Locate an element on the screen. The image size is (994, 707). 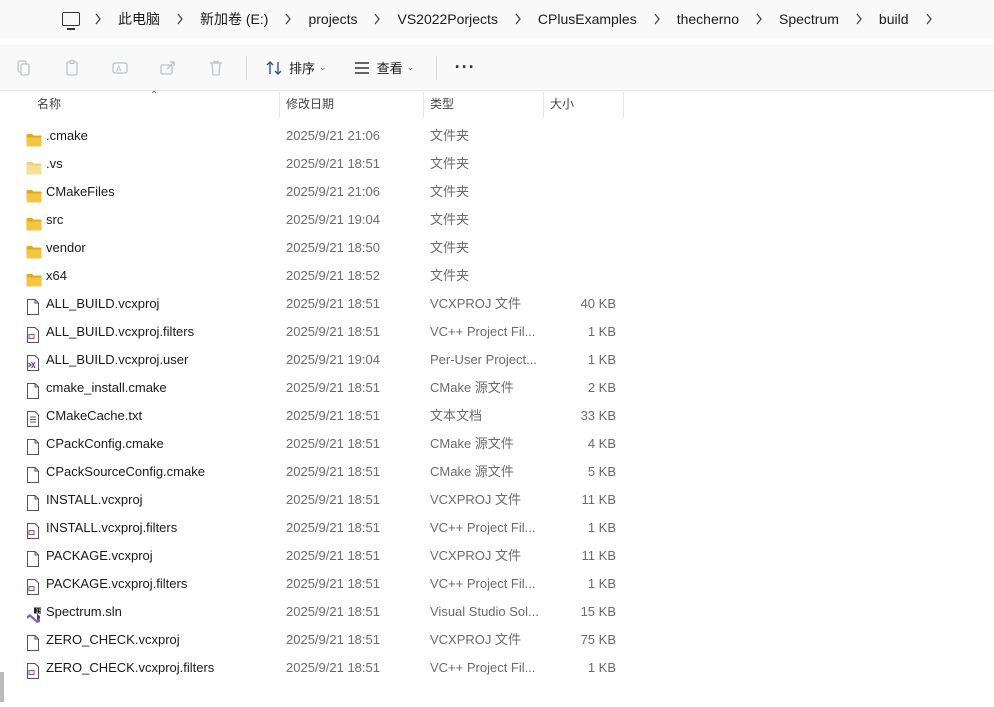
file-size: 40 KB is located at coordinates (598, 303).